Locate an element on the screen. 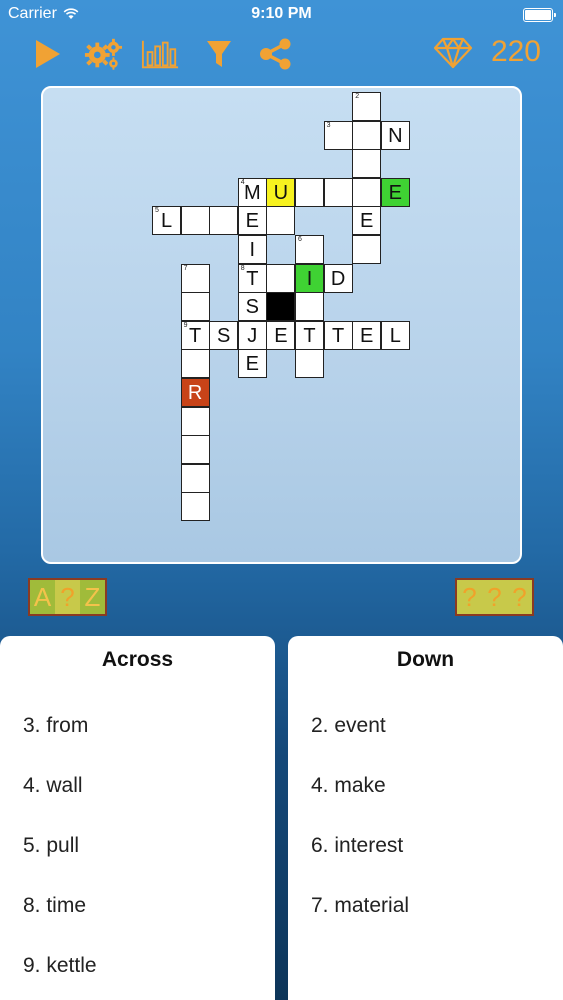 This screenshot has width=563, height=1000. cell-letter: M is located at coordinates (252, 192).